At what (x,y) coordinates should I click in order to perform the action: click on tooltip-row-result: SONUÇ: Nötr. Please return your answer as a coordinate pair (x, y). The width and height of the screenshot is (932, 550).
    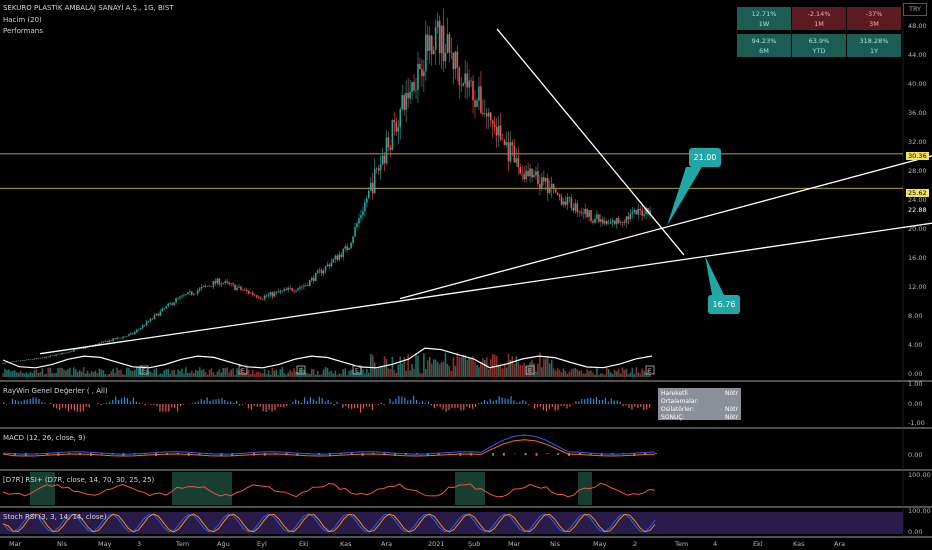
    Looking at the image, I should click on (699, 417).